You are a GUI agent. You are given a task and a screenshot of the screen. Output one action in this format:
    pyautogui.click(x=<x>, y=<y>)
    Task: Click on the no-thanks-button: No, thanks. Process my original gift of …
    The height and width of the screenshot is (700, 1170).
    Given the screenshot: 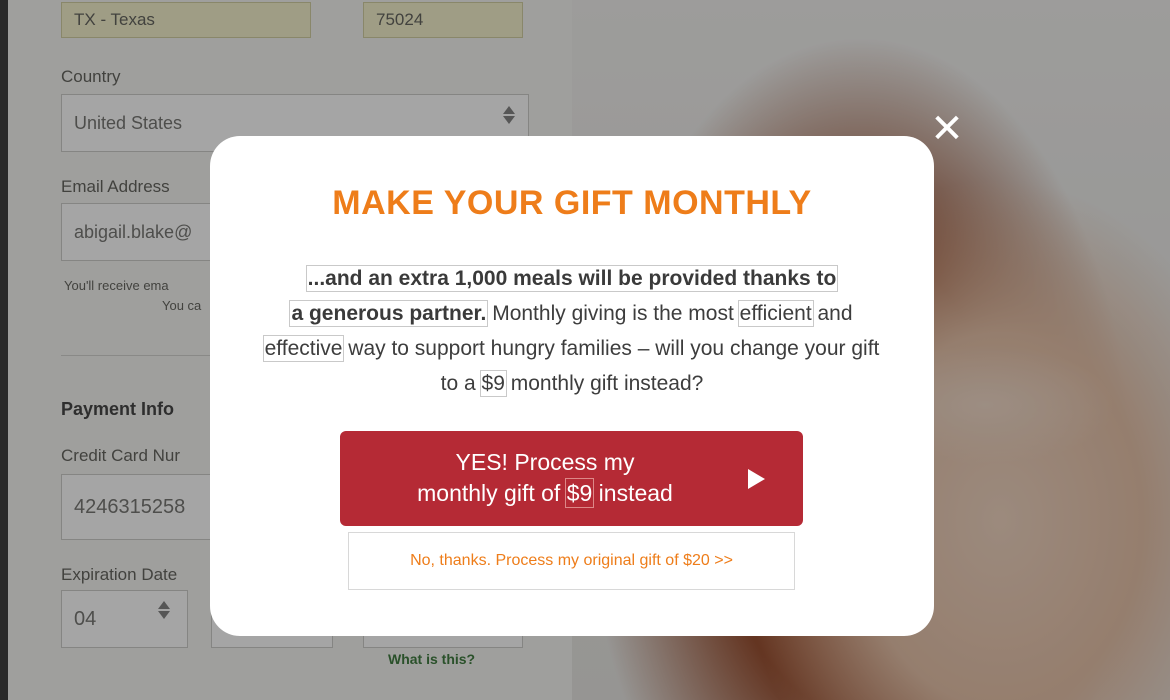 What is the action you would take?
    pyautogui.click(x=571, y=561)
    